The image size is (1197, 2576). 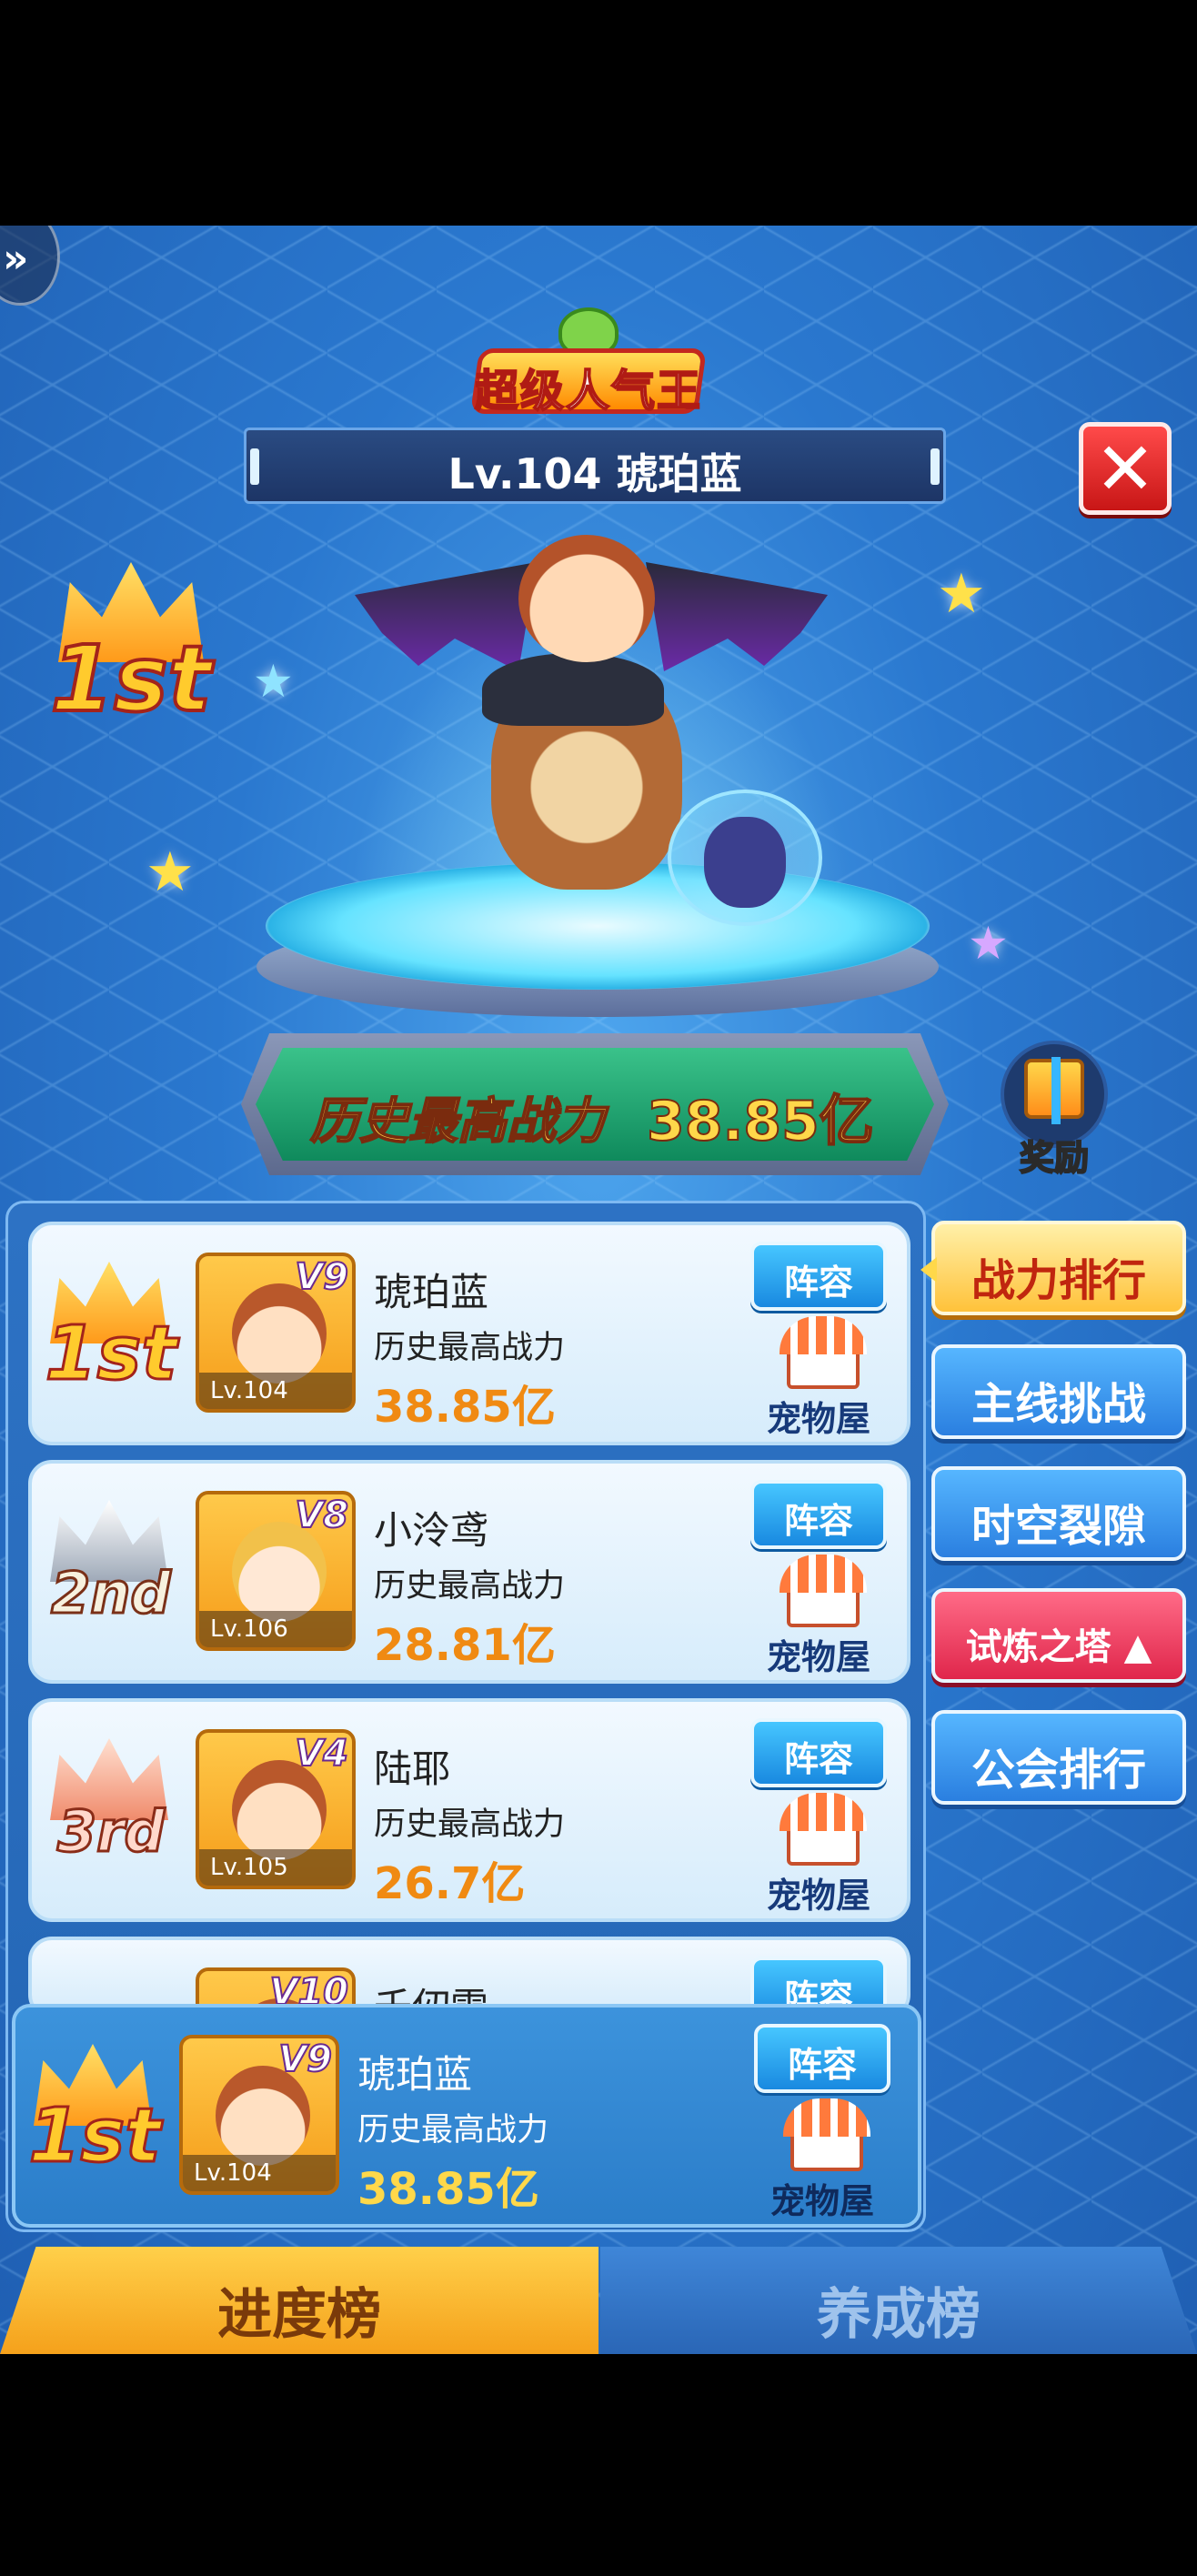 I want to click on tab-progress-board: 进度榜, so click(x=299, y=2300).